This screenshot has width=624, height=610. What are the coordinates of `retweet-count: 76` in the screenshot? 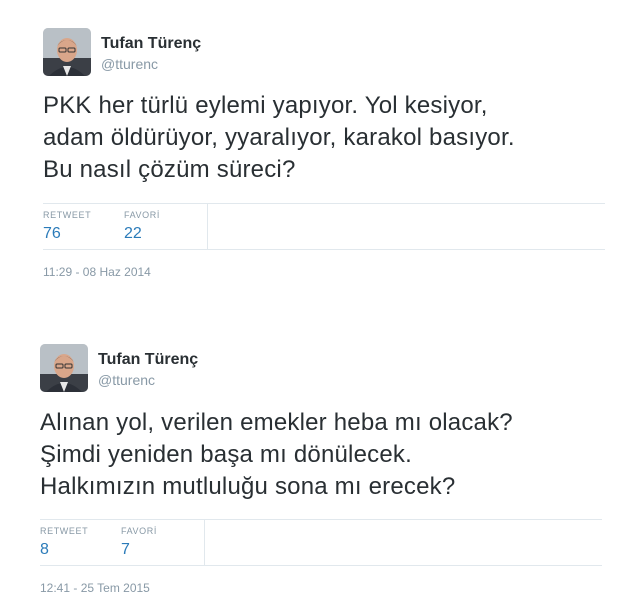 It's located at (52, 234).